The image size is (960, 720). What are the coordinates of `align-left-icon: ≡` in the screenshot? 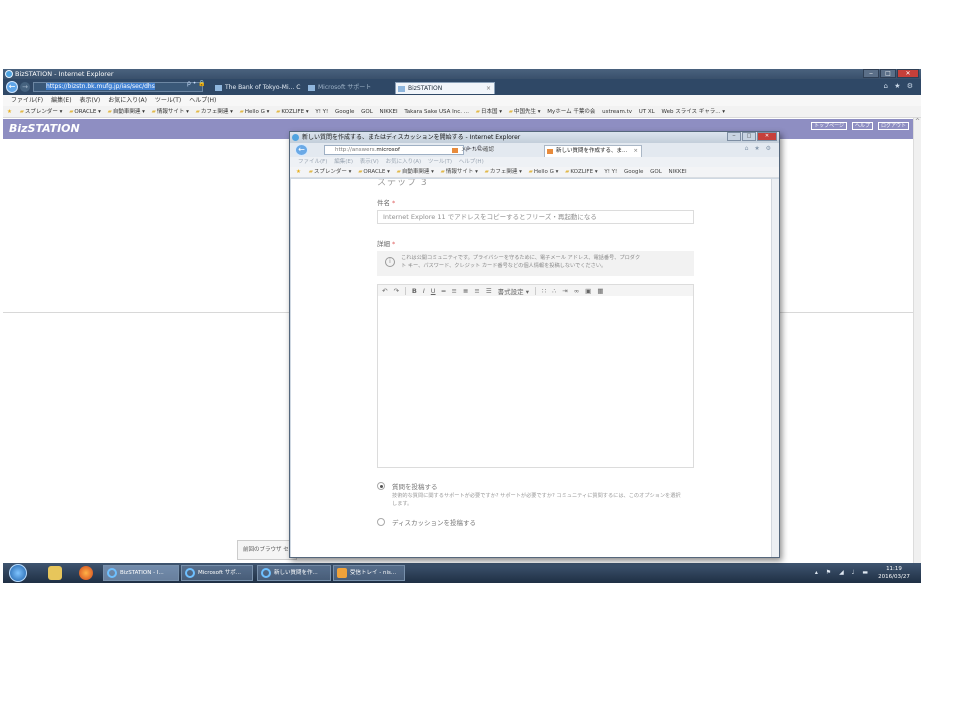 It's located at (453, 291).